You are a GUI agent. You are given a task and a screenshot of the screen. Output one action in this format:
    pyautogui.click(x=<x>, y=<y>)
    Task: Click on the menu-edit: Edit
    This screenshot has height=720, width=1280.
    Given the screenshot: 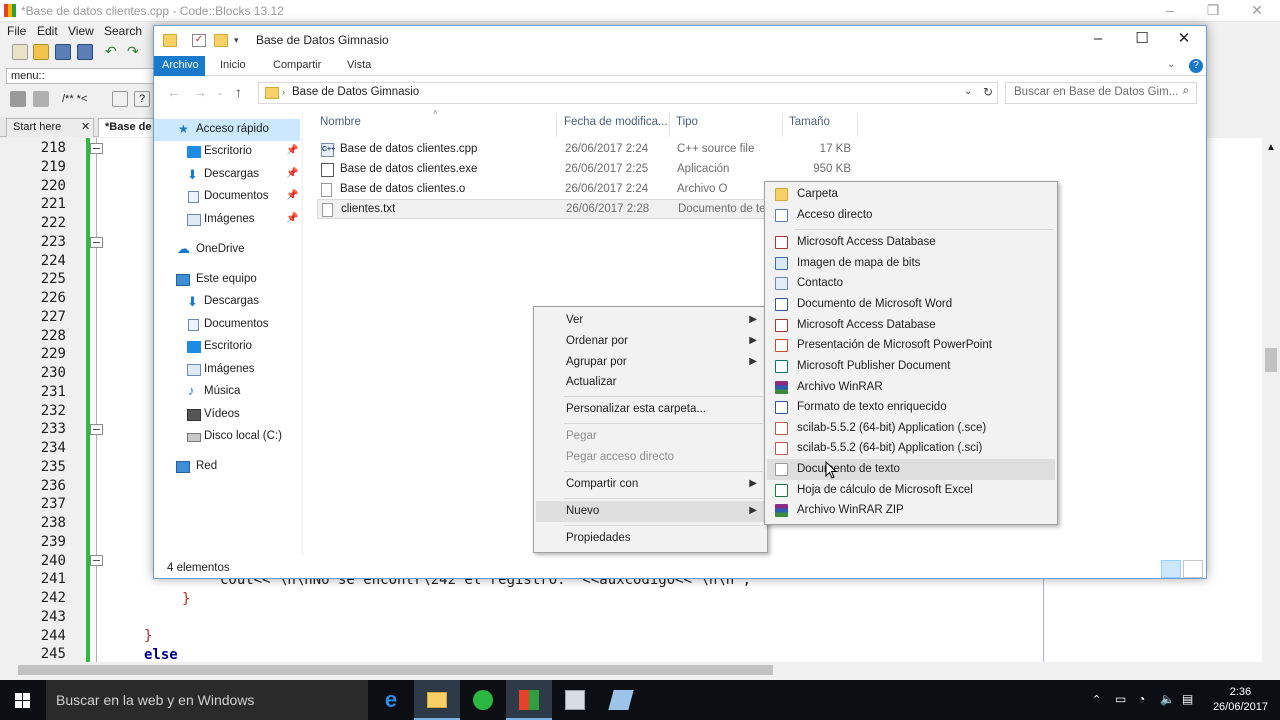 What is the action you would take?
    pyautogui.click(x=47, y=31)
    